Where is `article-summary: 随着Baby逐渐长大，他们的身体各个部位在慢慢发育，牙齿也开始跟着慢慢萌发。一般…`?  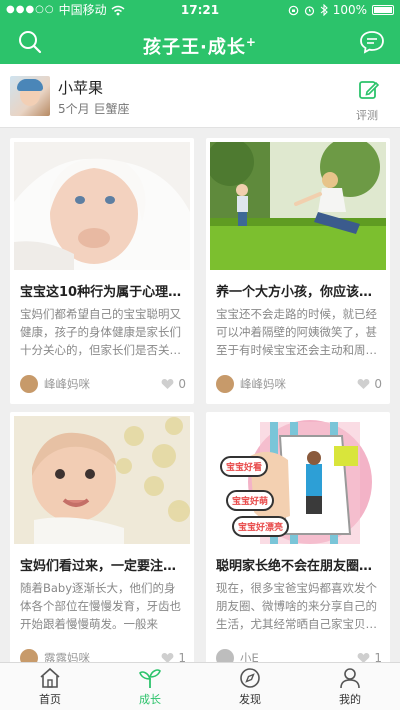 article-summary: 随着Baby逐渐长大，他们的身体各个部位在慢慢发育，牙齿也开始跟着慢慢萌发。一般… is located at coordinates (100, 606).